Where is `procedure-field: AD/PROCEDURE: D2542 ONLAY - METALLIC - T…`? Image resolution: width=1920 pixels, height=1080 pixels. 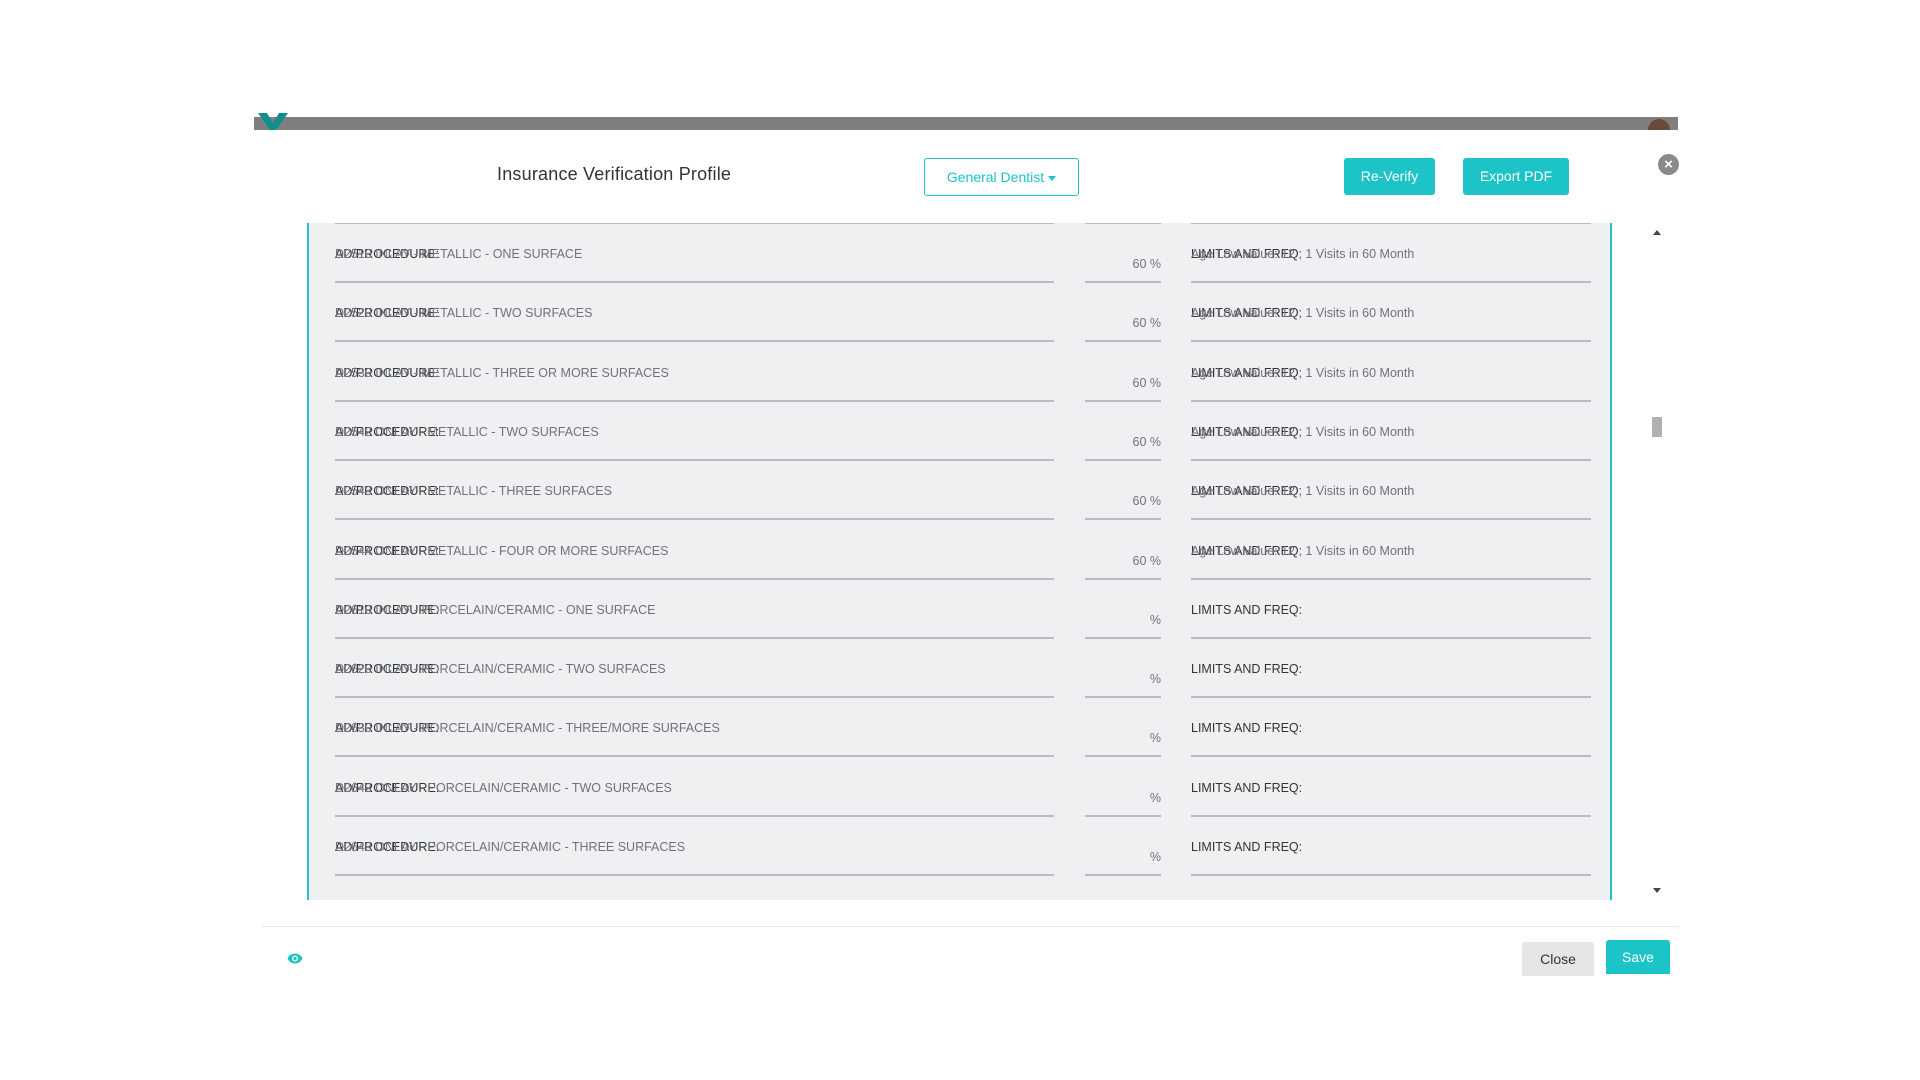 procedure-field: AD/PROCEDURE: D2542 ONLAY - METALLIC - T… is located at coordinates (694, 441).